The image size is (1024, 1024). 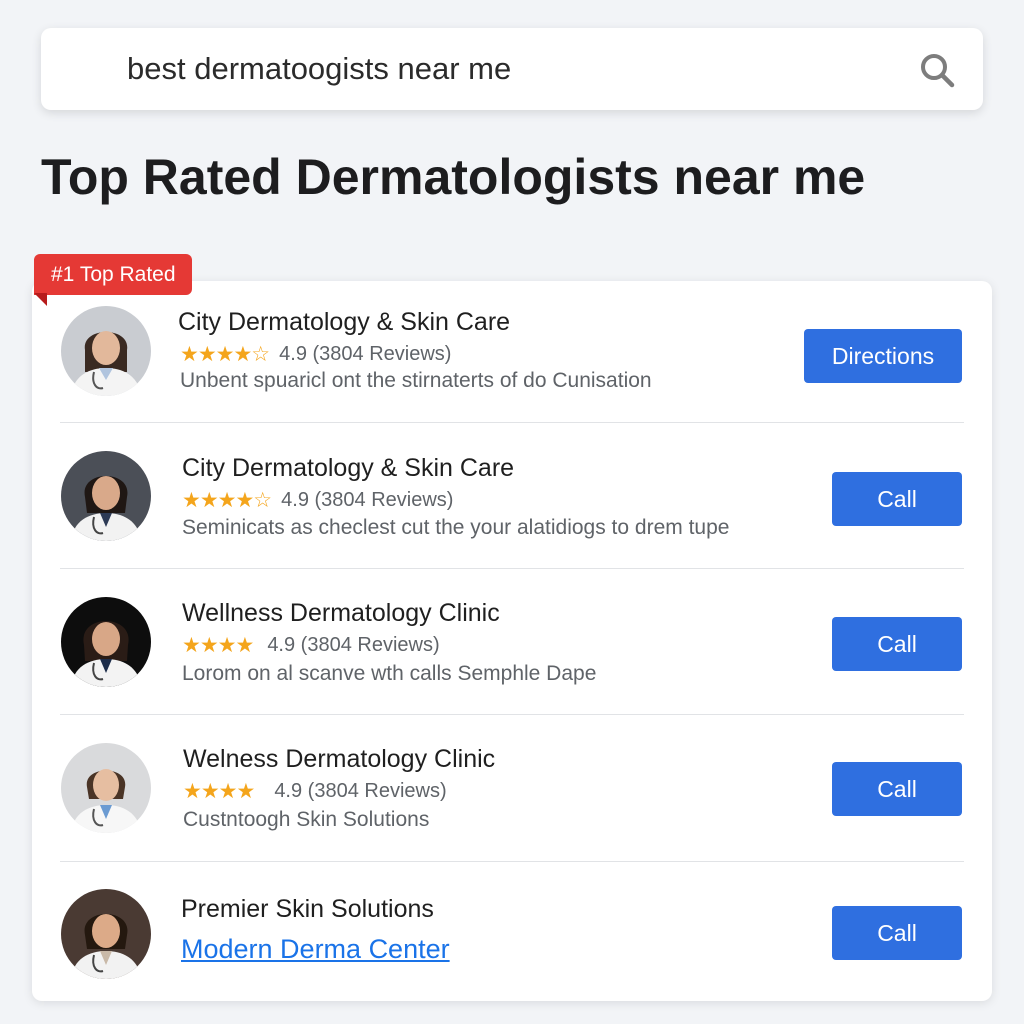 I want to click on page-title: Top Rated Dermatologists near me, so click(x=453, y=177).